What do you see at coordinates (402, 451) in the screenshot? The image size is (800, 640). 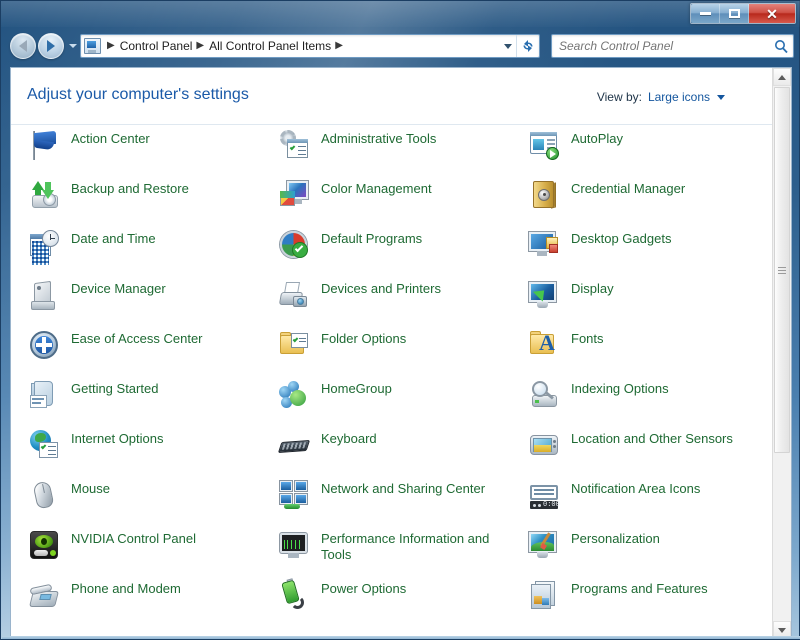 I see `control-panel-item: Keyboard` at bounding box center [402, 451].